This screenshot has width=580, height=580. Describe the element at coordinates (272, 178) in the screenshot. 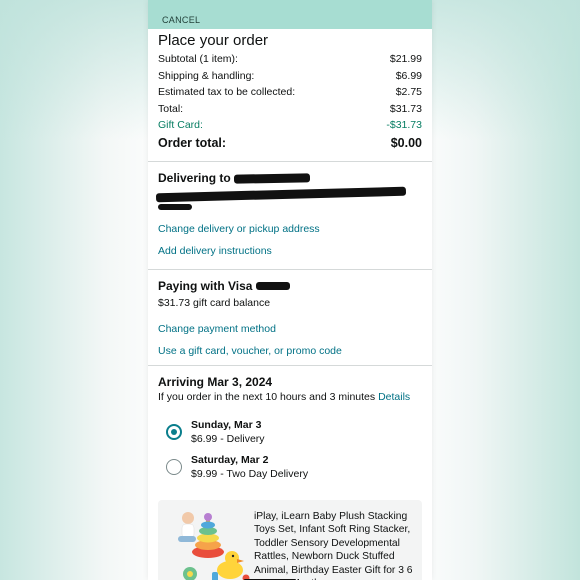

I see `redacted-name-mark` at that location.